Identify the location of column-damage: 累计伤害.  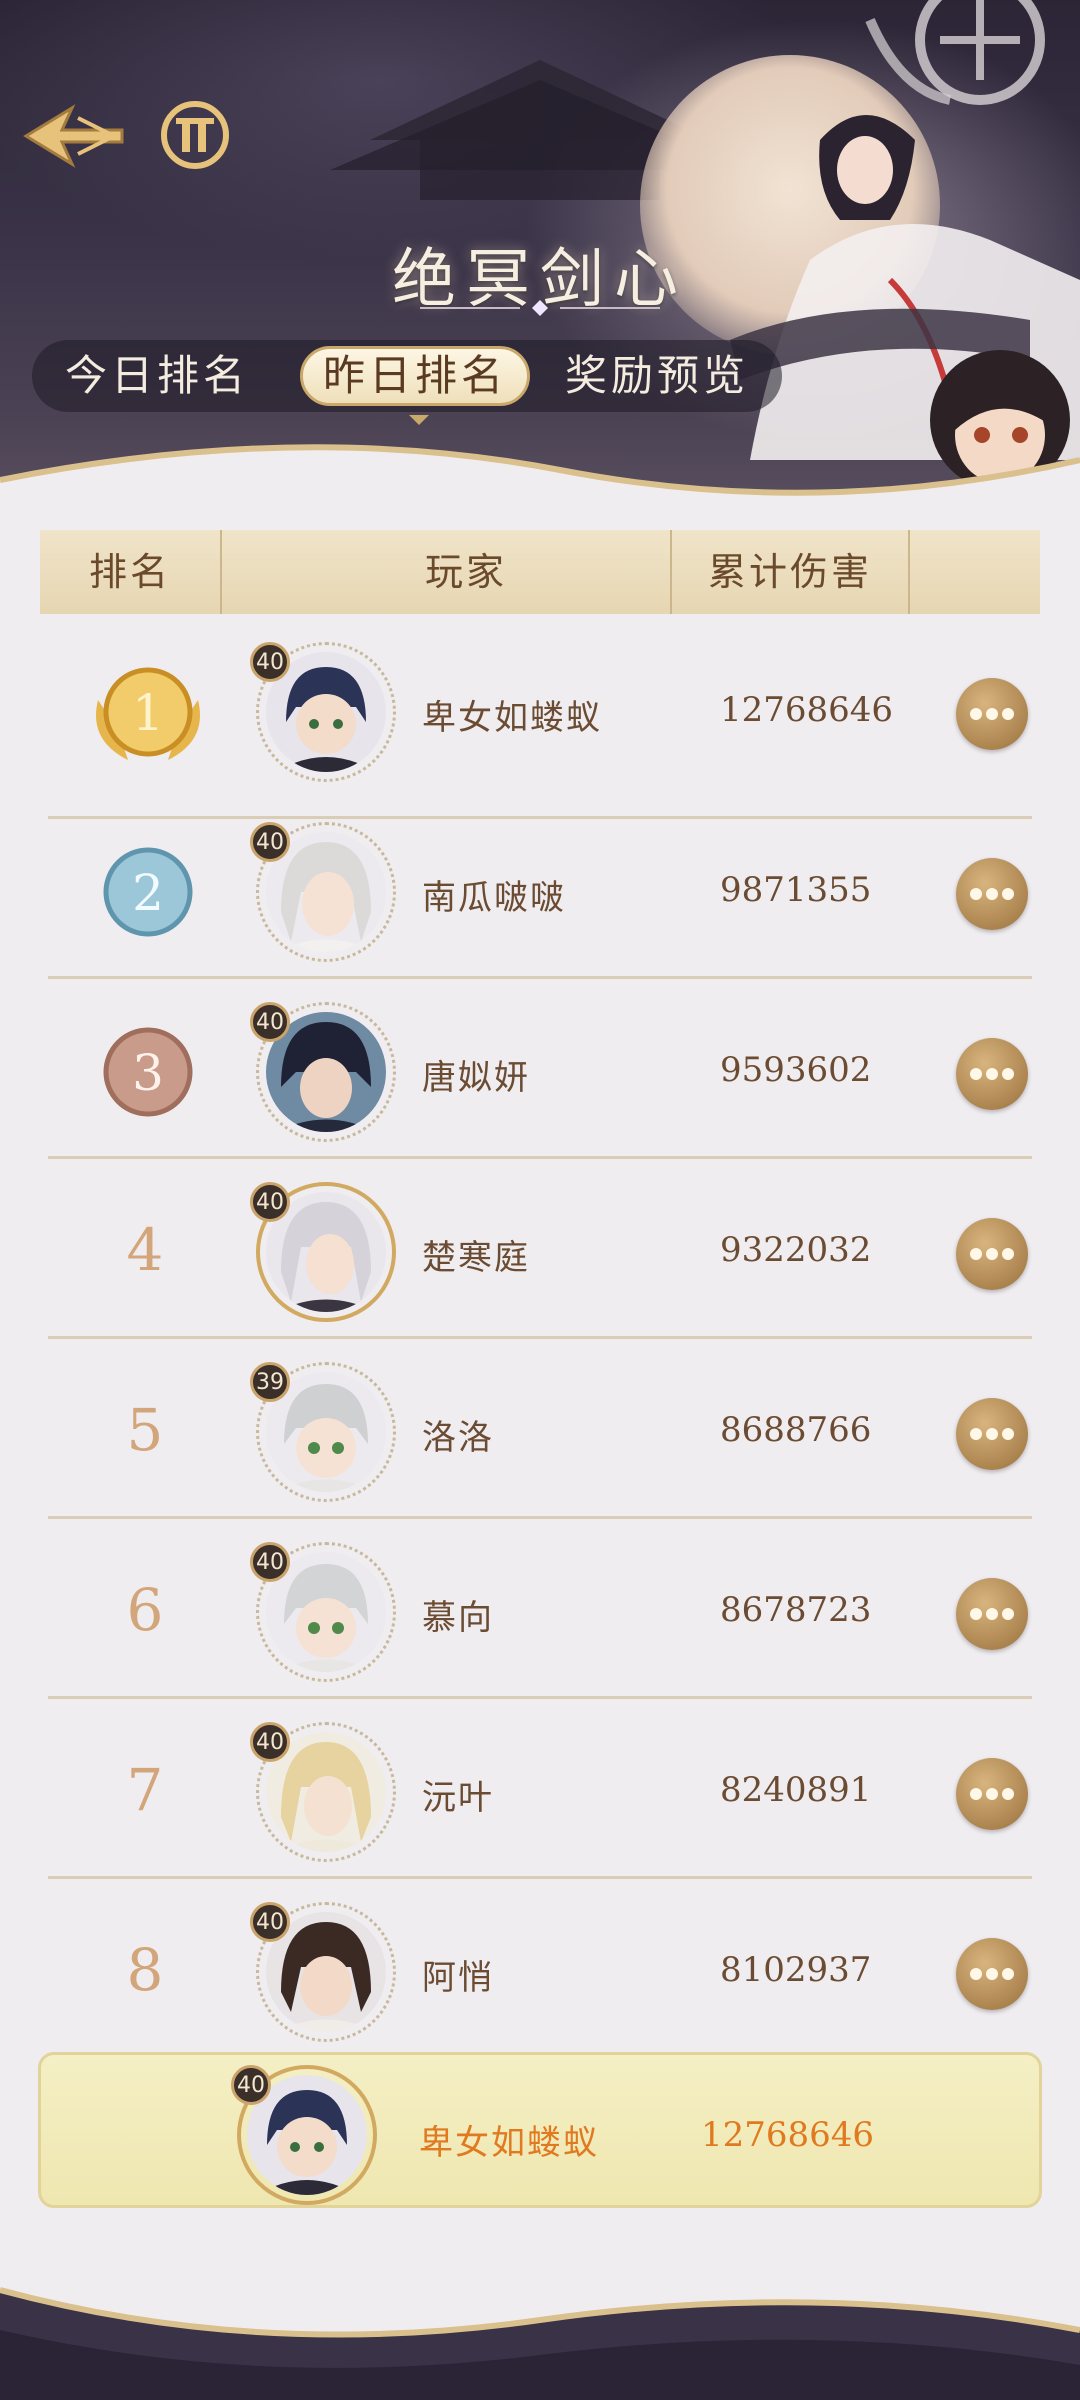
(789, 572).